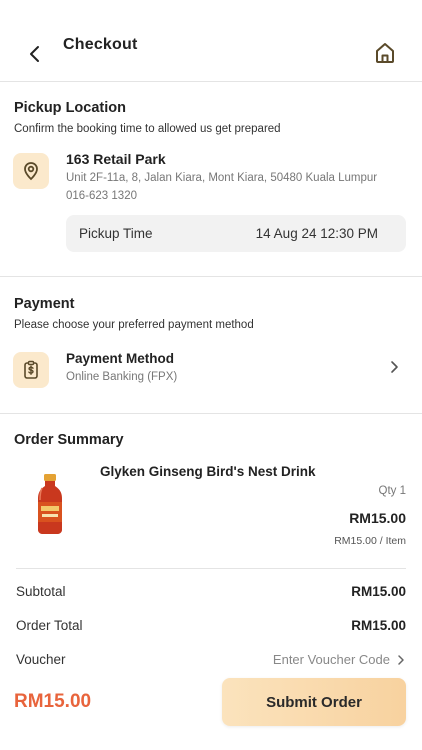 This screenshot has height=750, width=422. I want to click on back-button, so click(35, 54).